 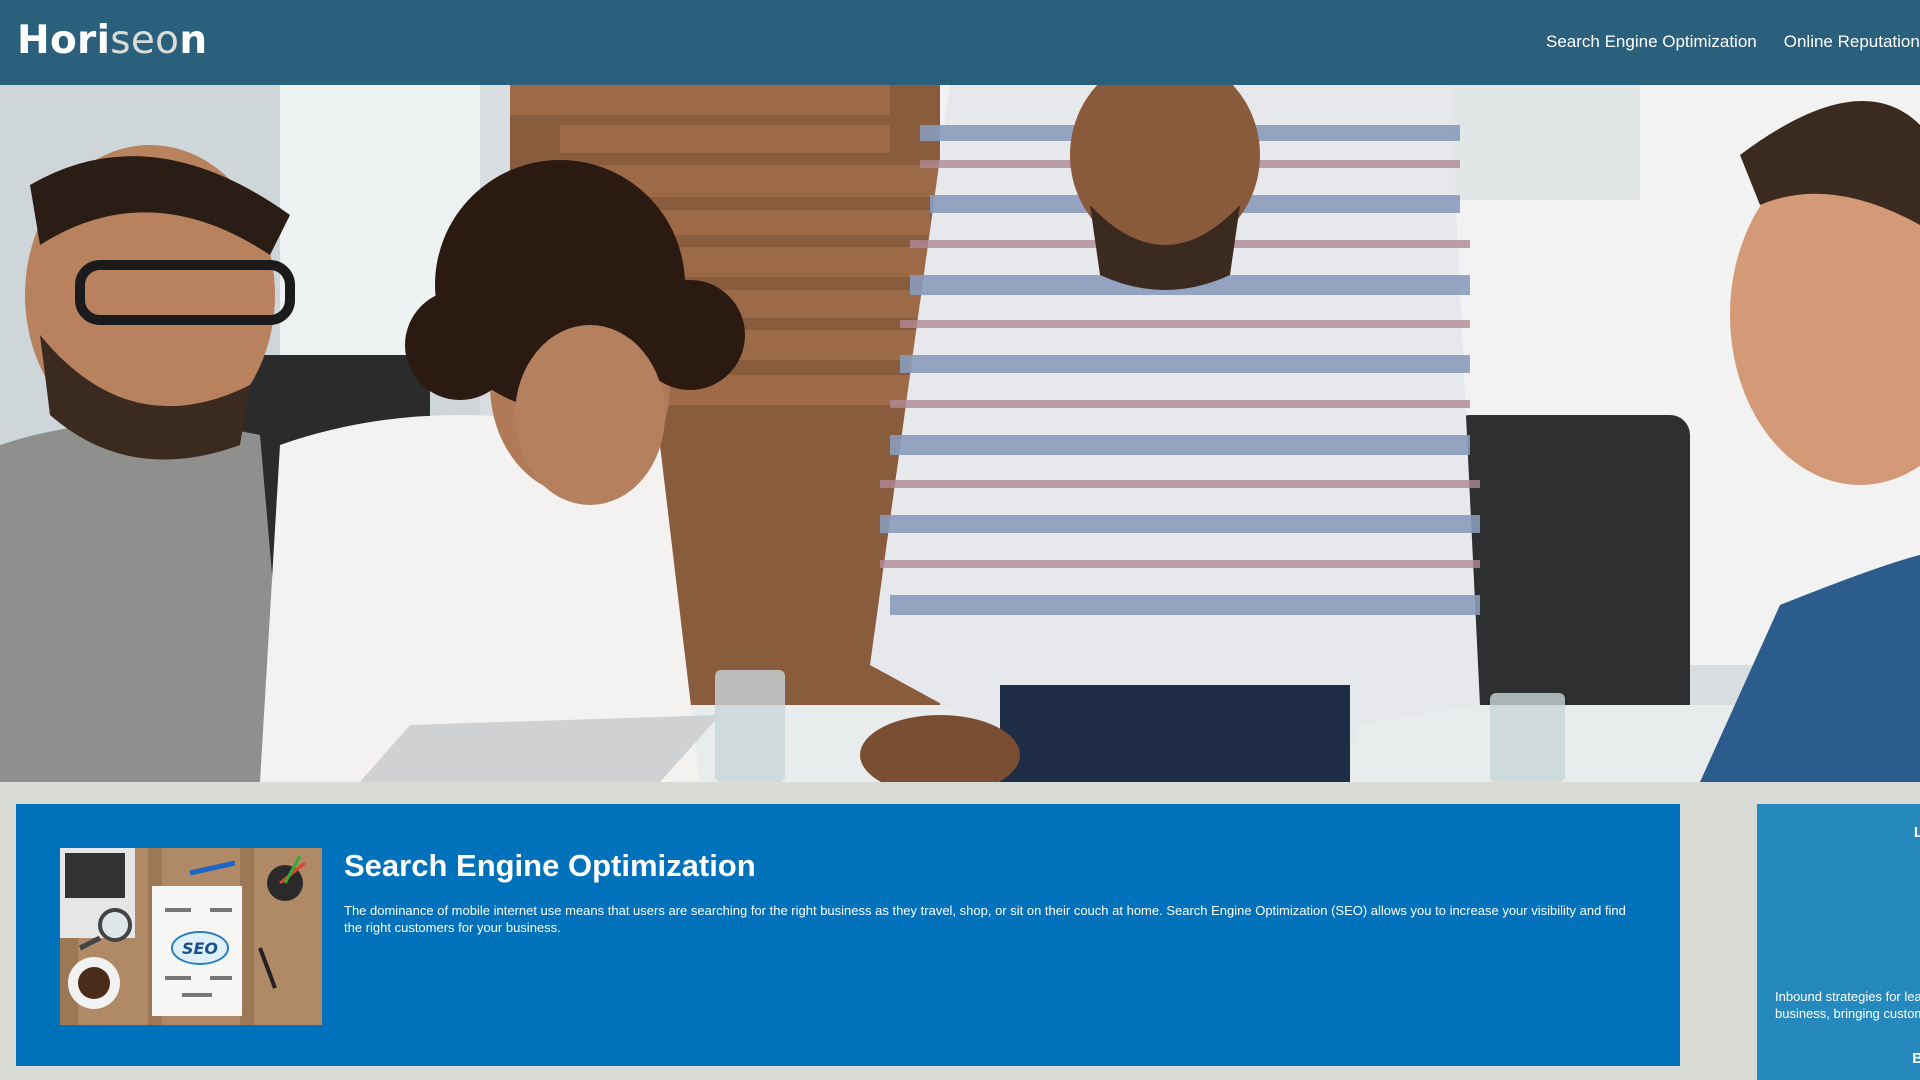 I want to click on brand-accent: seo, so click(x=145, y=40).